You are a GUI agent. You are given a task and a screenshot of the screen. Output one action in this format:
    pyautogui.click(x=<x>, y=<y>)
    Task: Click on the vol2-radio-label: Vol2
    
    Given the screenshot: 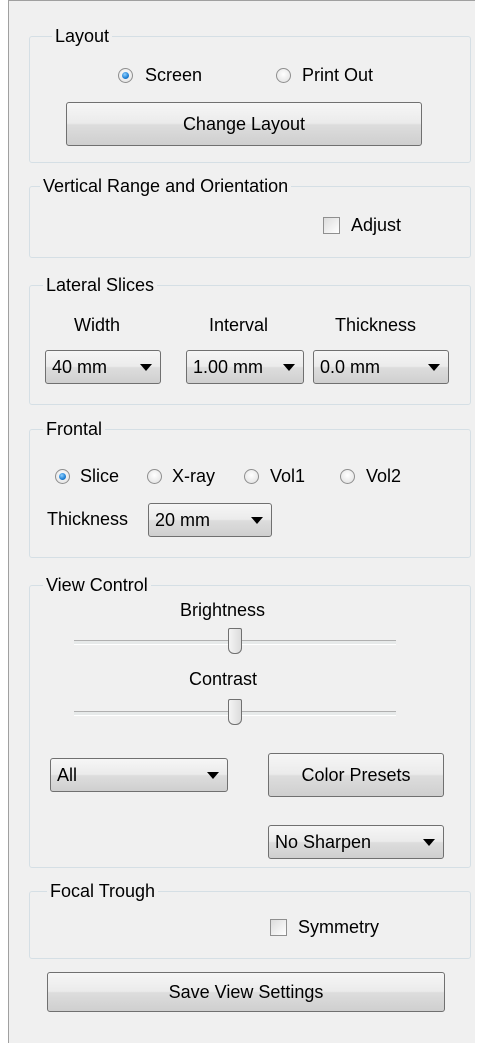 What is the action you would take?
    pyautogui.click(x=383, y=476)
    